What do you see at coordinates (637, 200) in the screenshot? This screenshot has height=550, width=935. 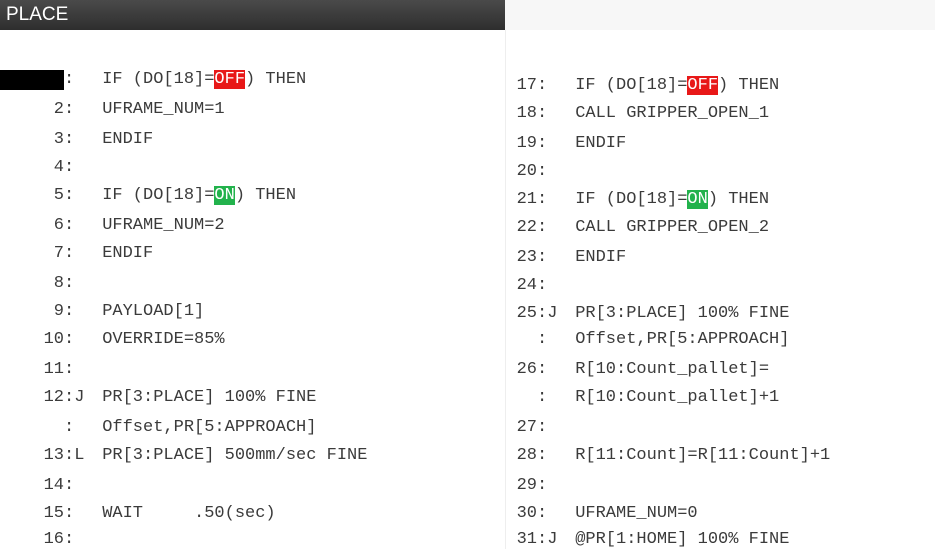 I see `program-line: 21: IF (DO[18]=ON) THEN` at bounding box center [637, 200].